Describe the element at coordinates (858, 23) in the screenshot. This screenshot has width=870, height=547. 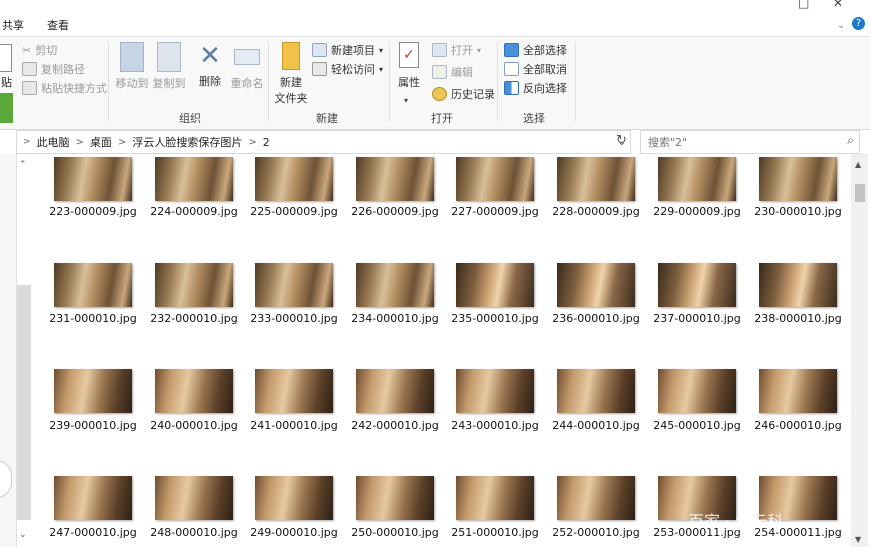
I see `help-icon: ?` at that location.